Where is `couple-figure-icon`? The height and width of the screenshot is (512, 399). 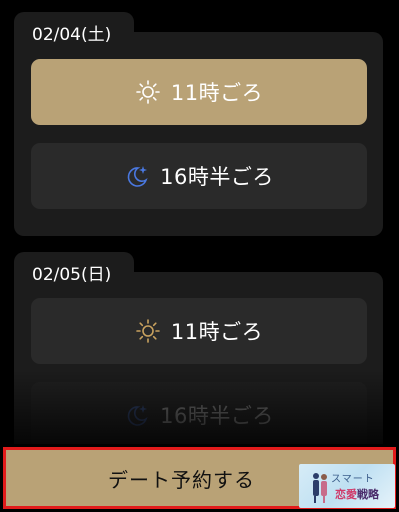
couple-figure-icon is located at coordinates (320, 488).